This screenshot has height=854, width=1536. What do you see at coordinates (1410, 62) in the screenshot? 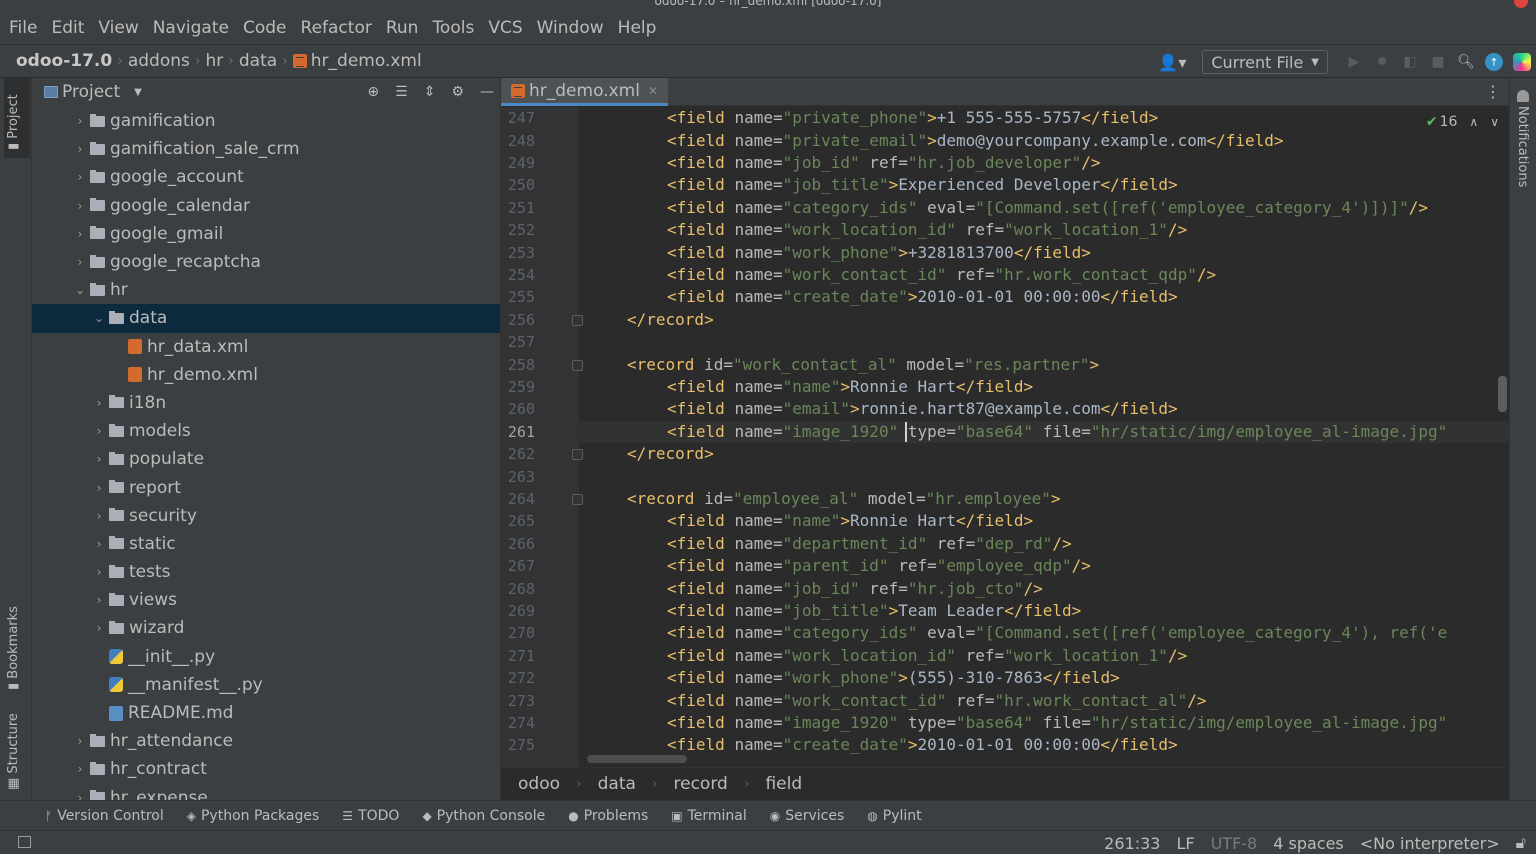
I see `coverage-icon: ◧` at bounding box center [1410, 62].